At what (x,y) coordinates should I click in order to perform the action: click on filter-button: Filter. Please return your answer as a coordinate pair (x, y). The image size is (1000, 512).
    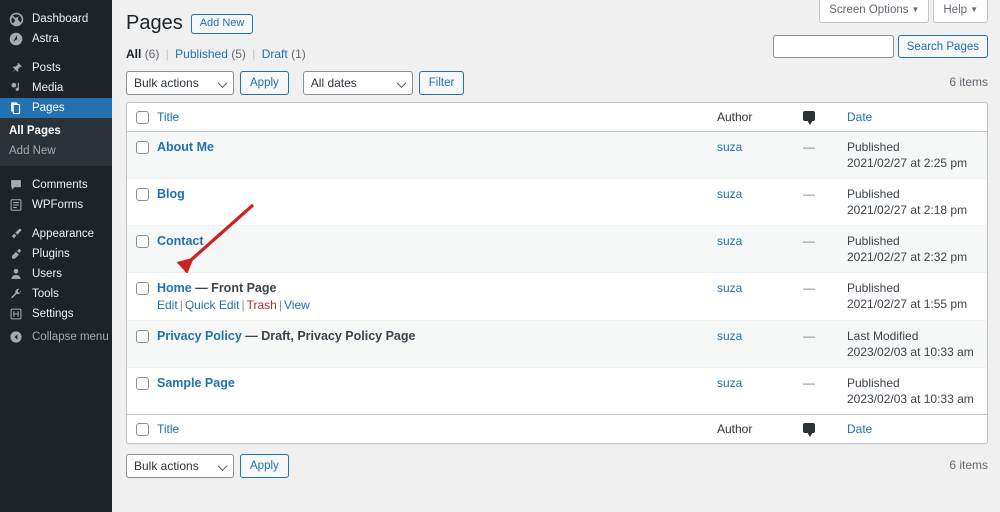
    Looking at the image, I should click on (441, 83).